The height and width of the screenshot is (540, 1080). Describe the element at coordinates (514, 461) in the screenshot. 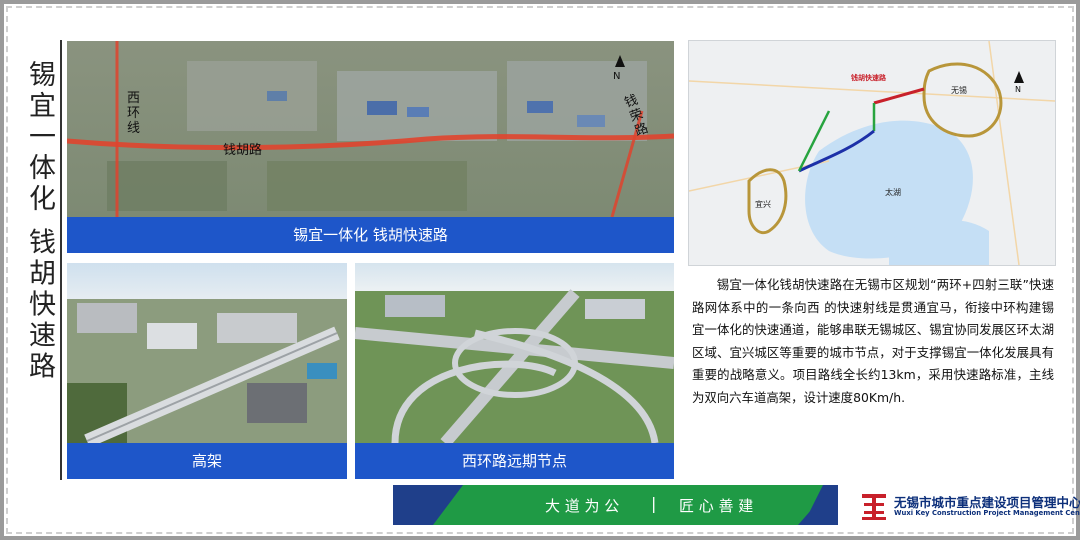

I see `interchange-caption: 西环路远期节点` at that location.